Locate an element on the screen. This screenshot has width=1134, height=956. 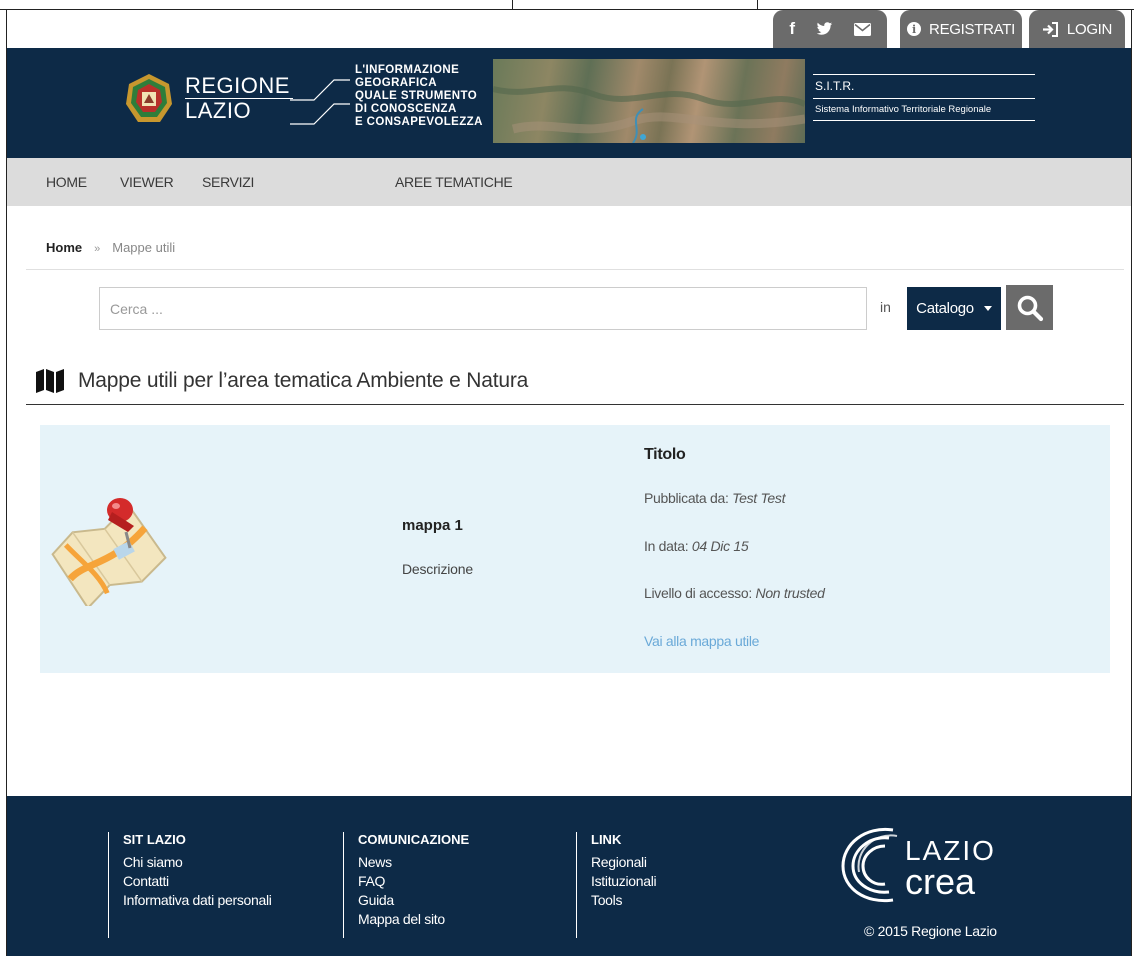
tagline-line: E CONSAPEVOLEZZA is located at coordinates (419, 122).